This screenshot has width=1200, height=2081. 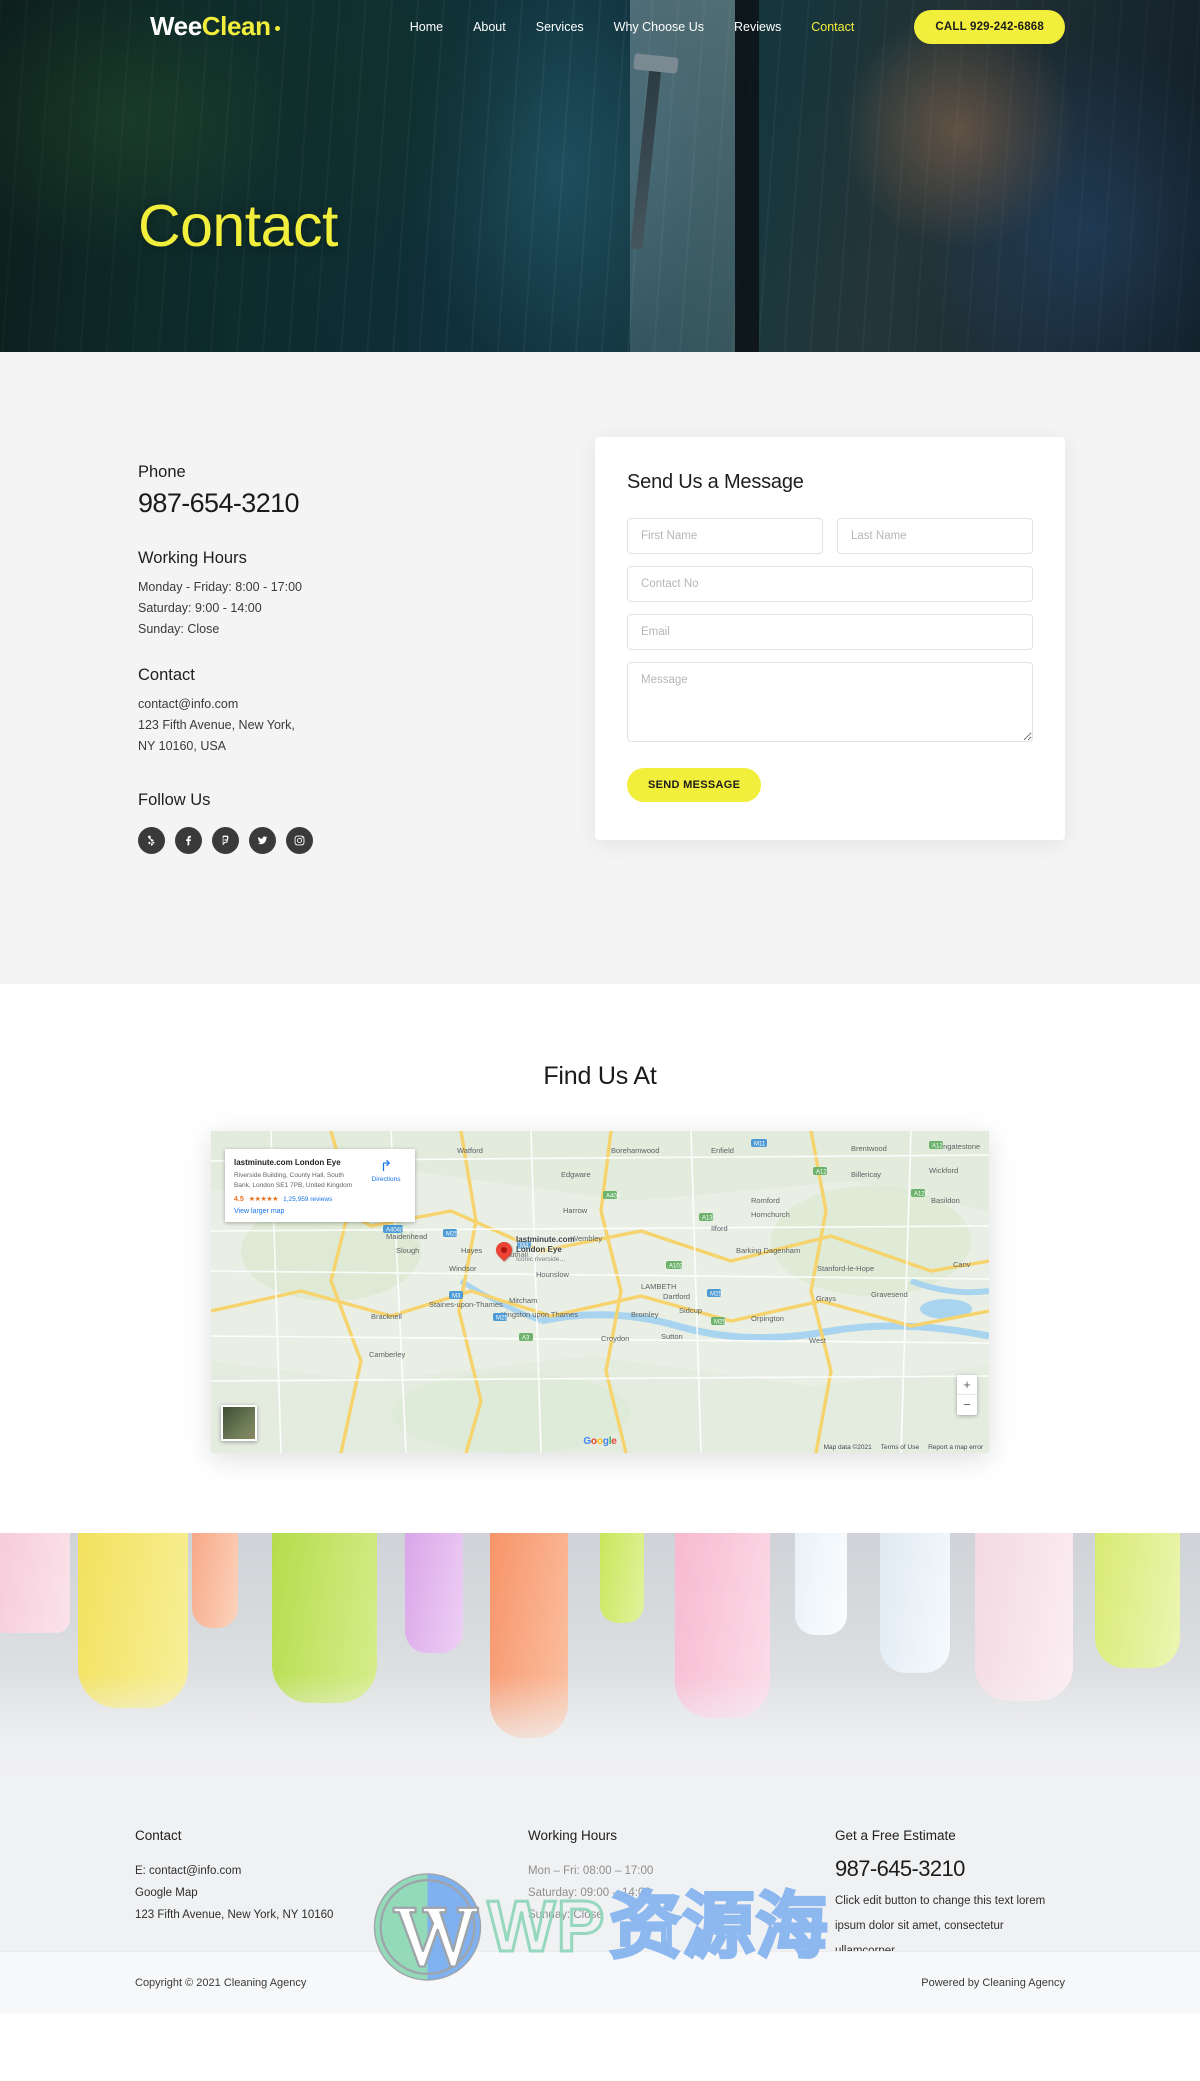 What do you see at coordinates (967, 1405) in the screenshot?
I see `zoom-out-button: −` at bounding box center [967, 1405].